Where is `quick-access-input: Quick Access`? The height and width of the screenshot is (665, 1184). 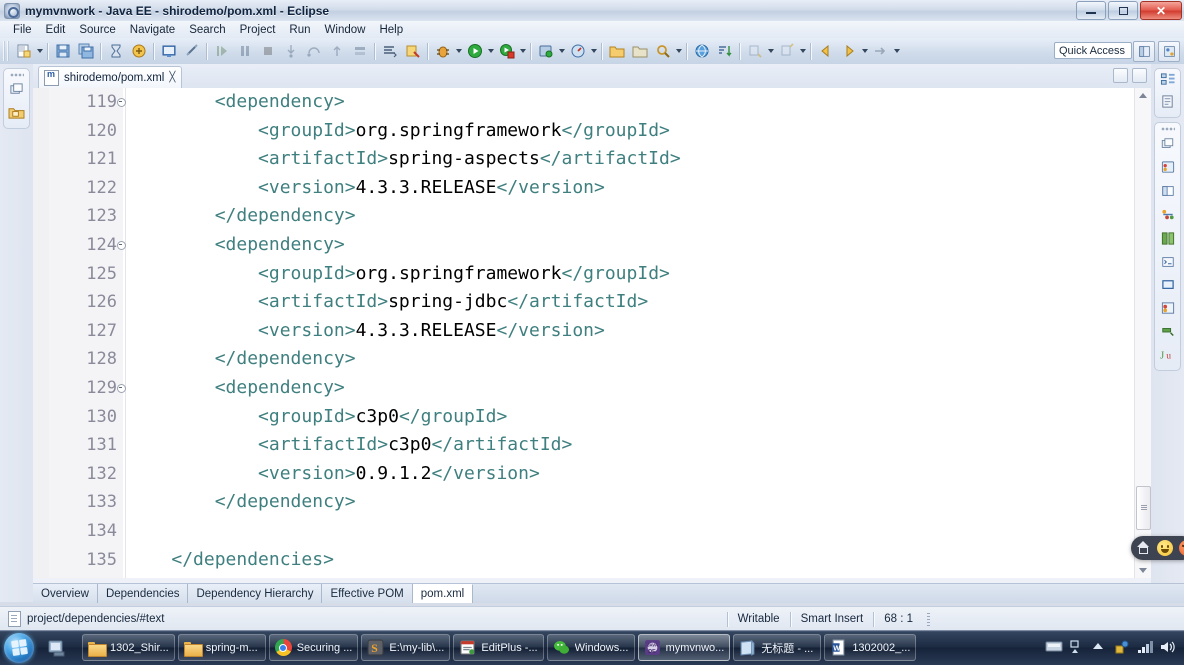 quick-access-input: Quick Access is located at coordinates (1093, 50).